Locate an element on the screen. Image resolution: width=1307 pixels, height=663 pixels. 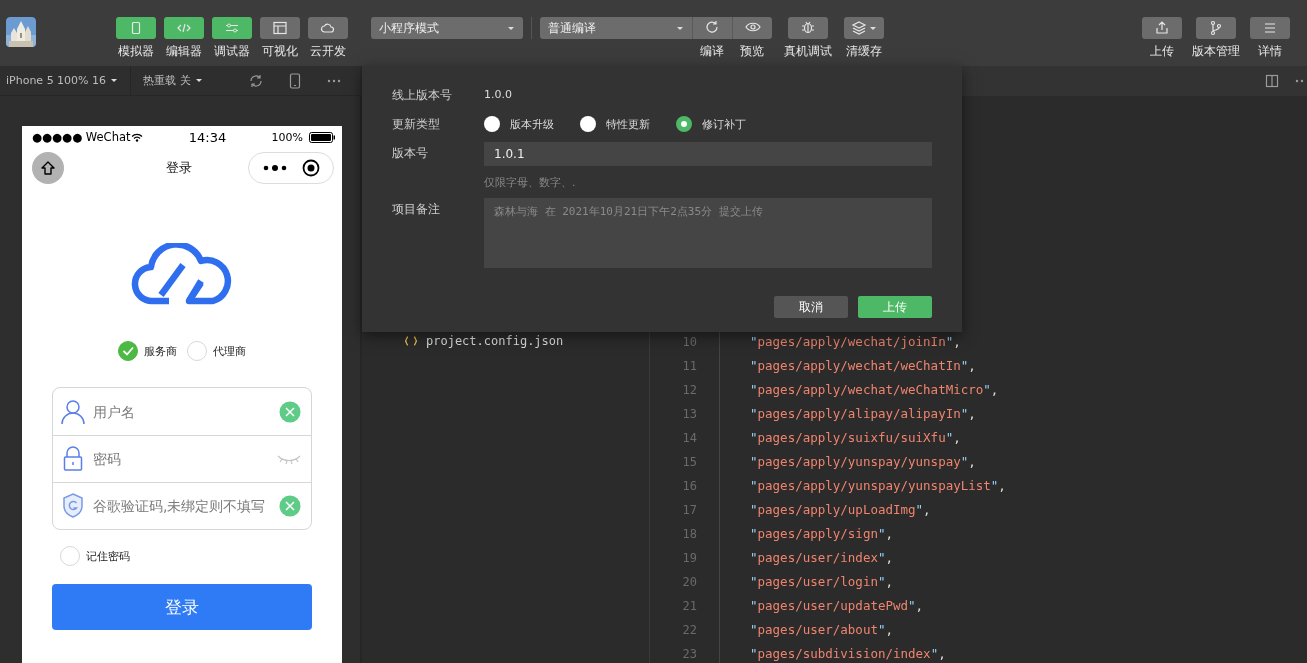
user-icon is located at coordinates (73, 411).